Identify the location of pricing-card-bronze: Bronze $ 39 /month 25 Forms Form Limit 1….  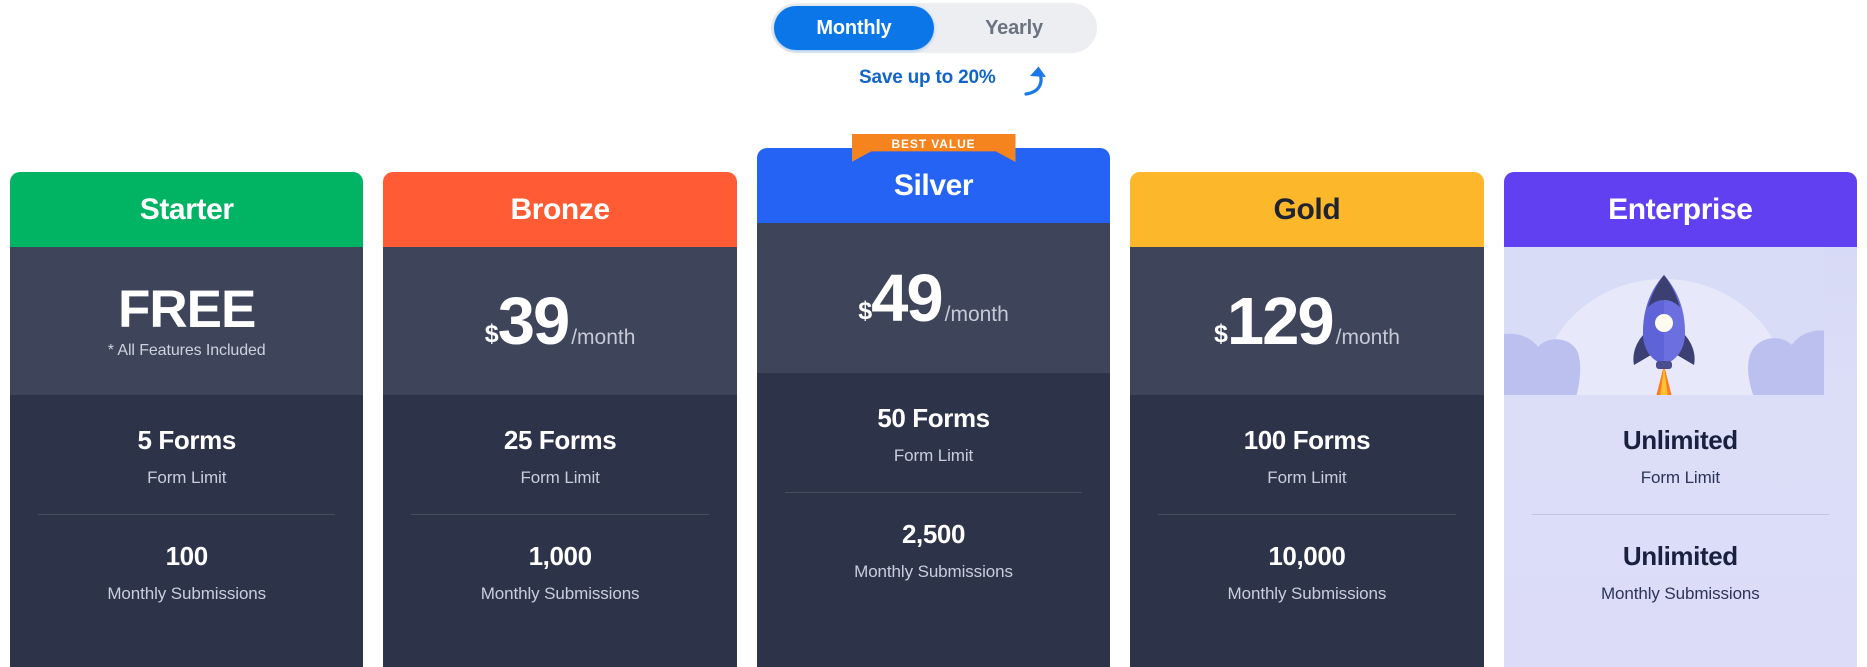
(560, 419).